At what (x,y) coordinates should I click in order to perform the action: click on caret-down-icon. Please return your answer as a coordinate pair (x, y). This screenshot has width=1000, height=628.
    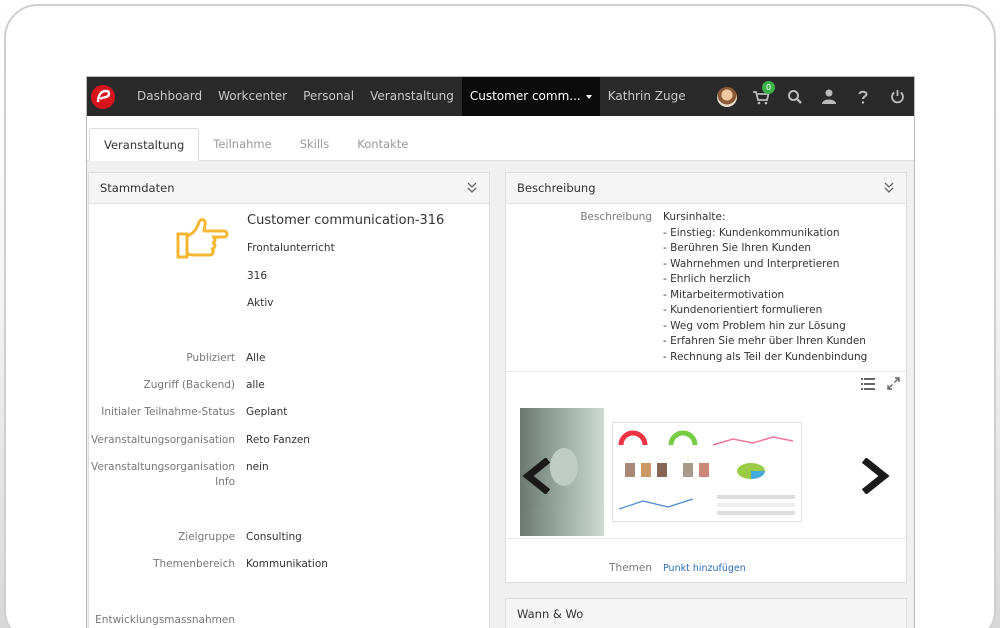
    Looking at the image, I should click on (588, 96).